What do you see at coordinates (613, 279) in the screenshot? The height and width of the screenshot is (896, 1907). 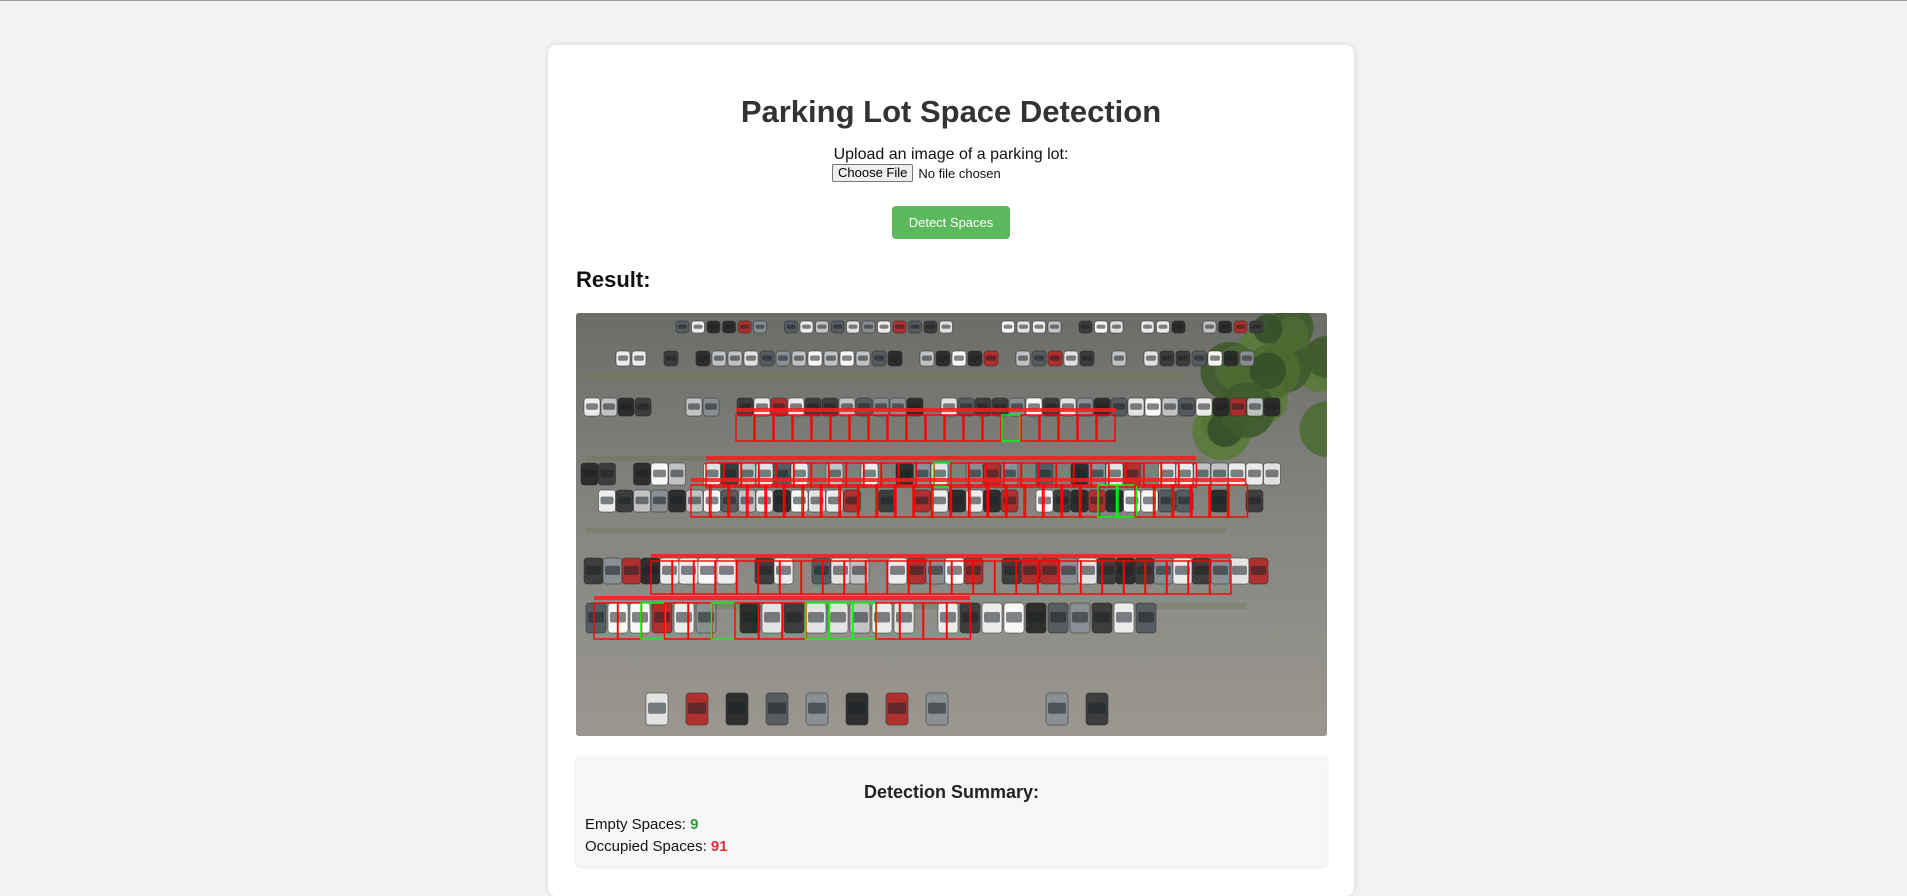 I see `result-heading: Result:` at bounding box center [613, 279].